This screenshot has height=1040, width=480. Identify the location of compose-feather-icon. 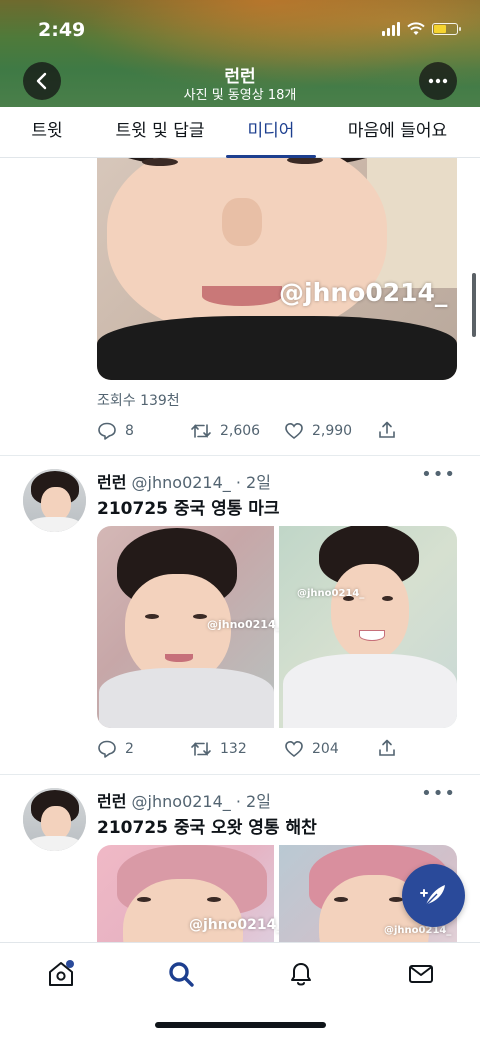
(432, 894).